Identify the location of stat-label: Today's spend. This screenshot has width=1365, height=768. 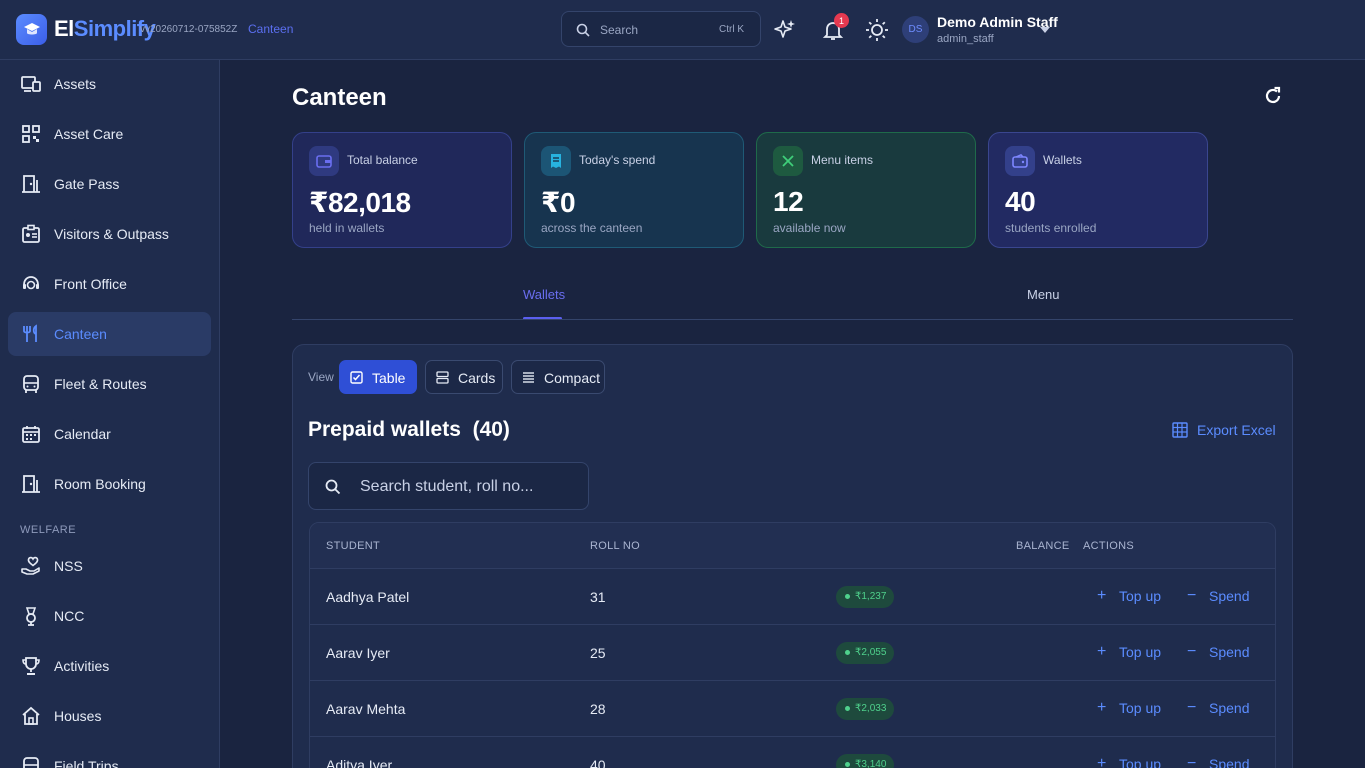
(617, 160).